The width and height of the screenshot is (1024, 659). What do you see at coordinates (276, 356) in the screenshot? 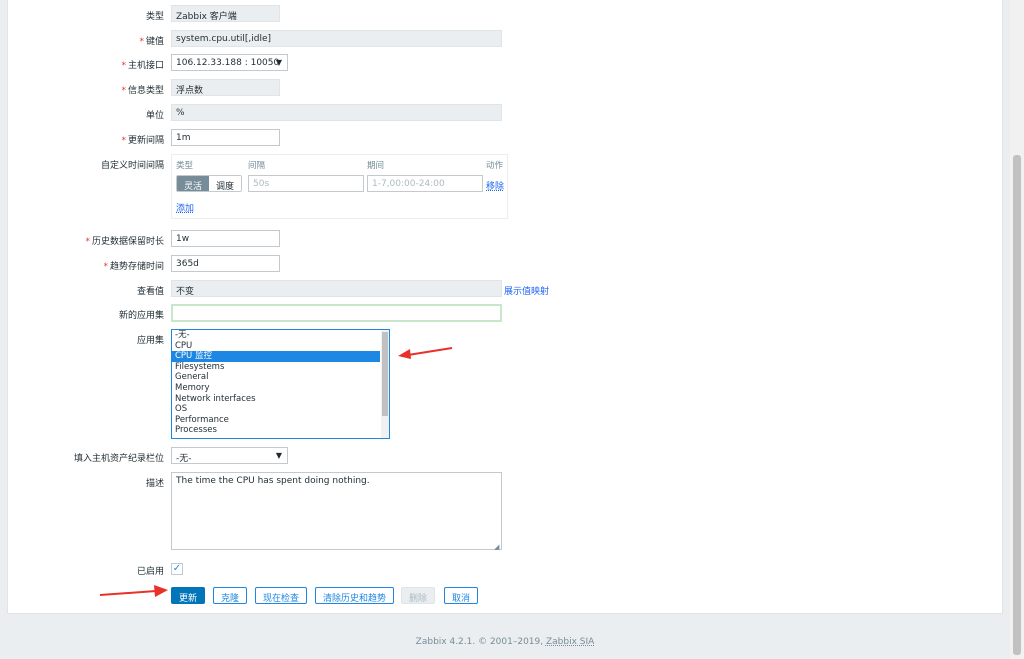
I see `application-option-selected: CPU 监控` at bounding box center [276, 356].